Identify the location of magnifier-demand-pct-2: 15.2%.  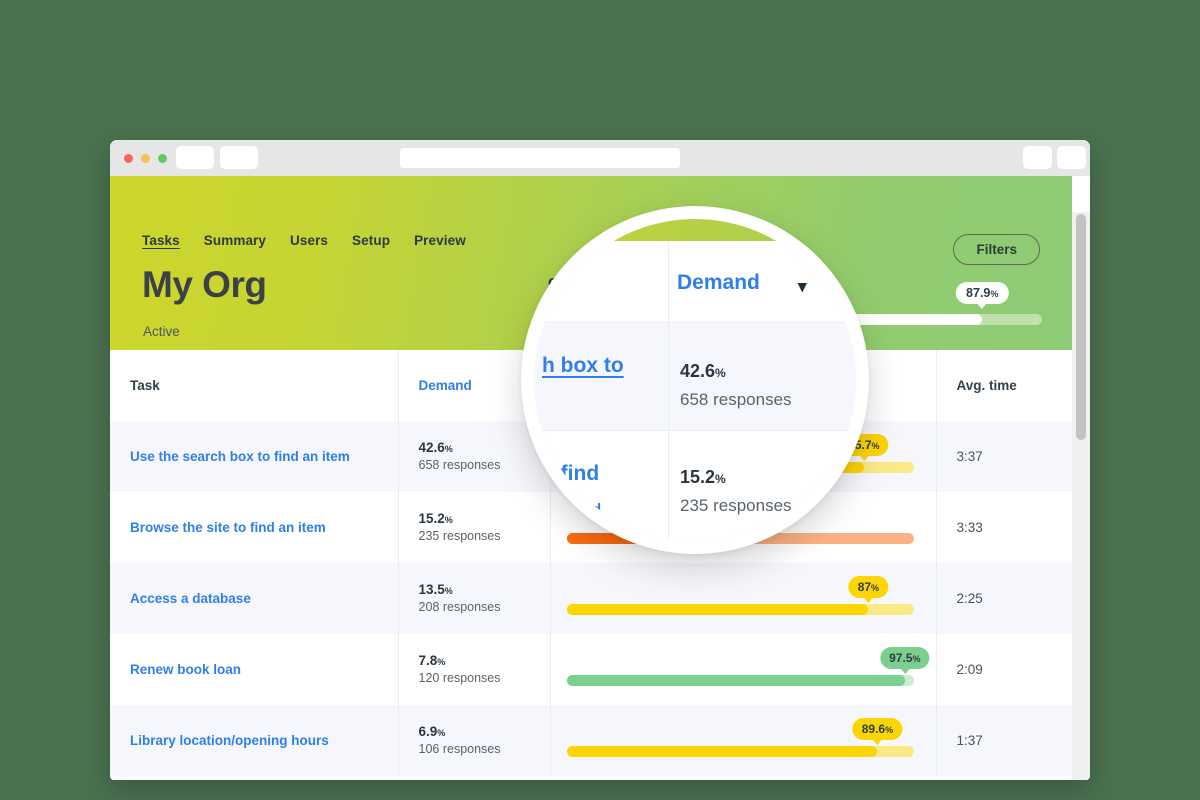
(703, 477).